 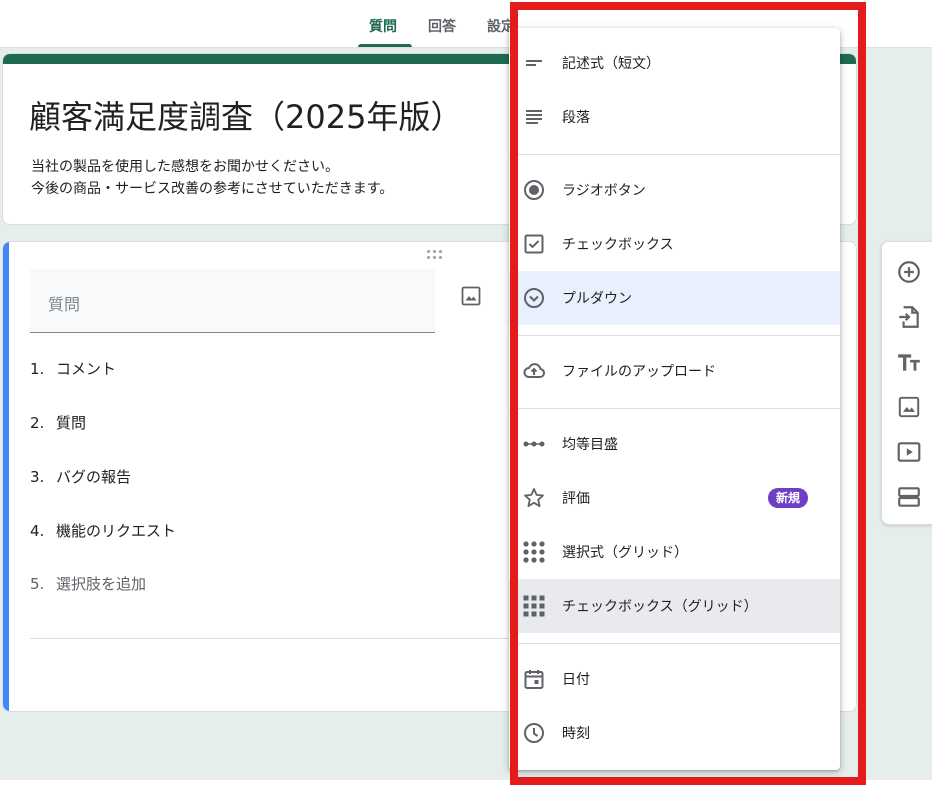 I want to click on add-option-button: 5. 選択肢を追加, so click(x=88, y=583).